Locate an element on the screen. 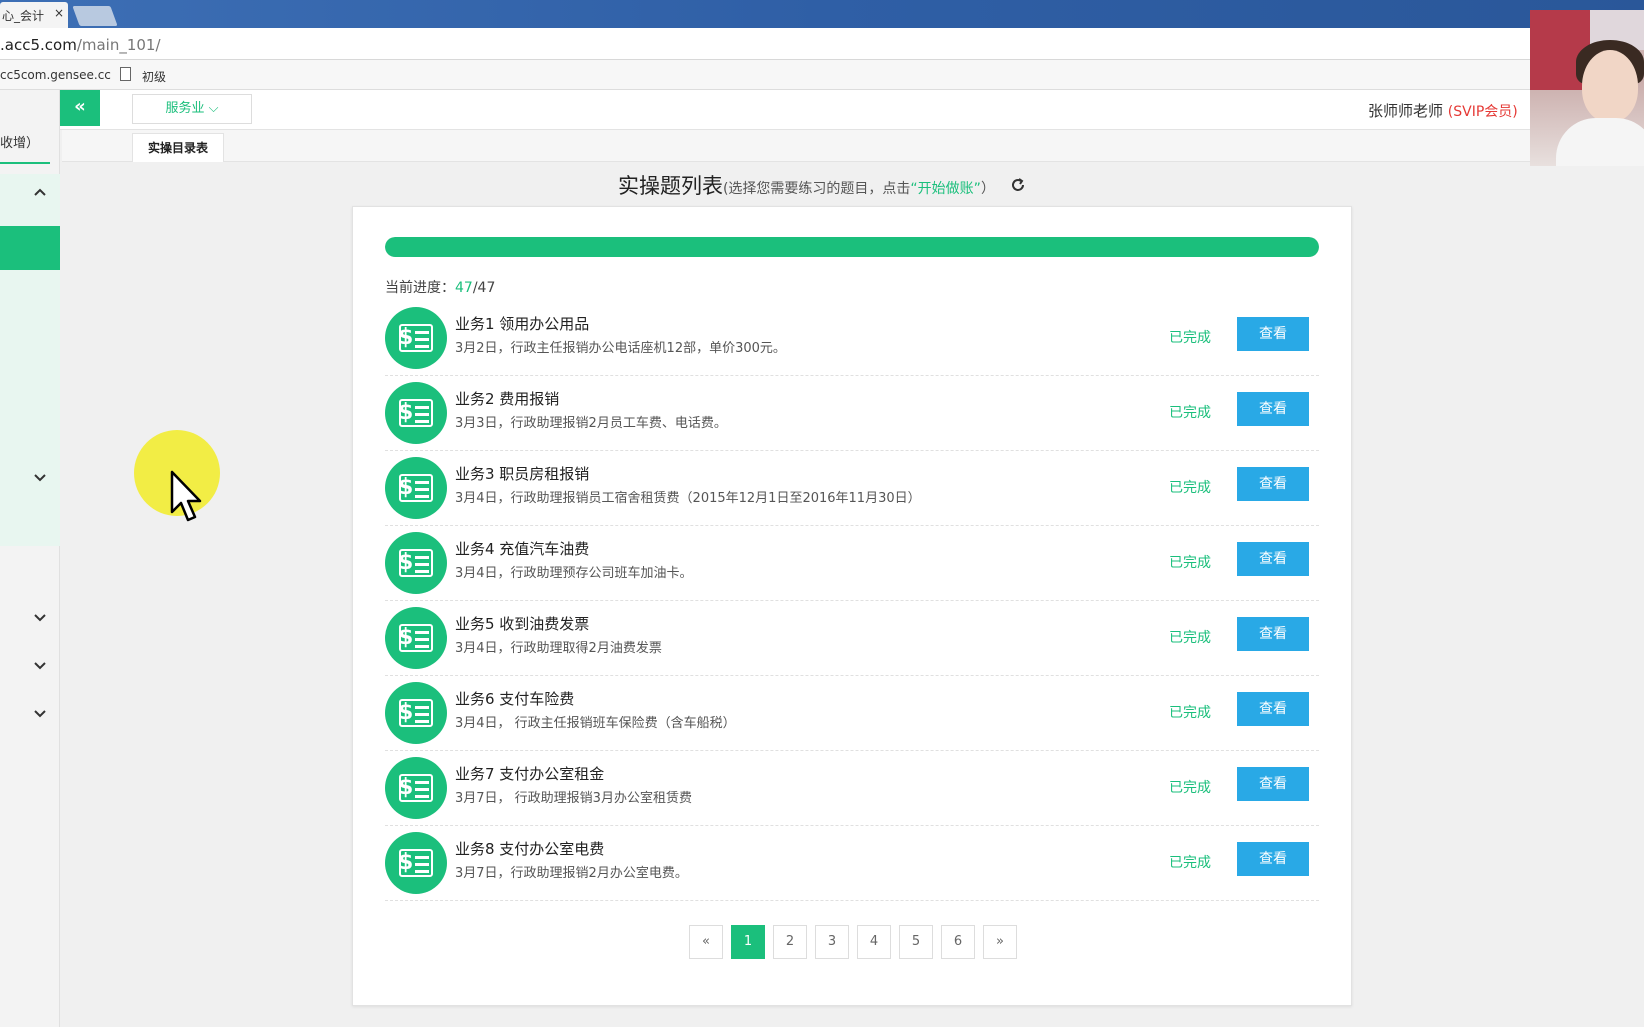 This screenshot has height=1027, width=1644. browser-tab: 心_会计 × is located at coordinates (34, 15).